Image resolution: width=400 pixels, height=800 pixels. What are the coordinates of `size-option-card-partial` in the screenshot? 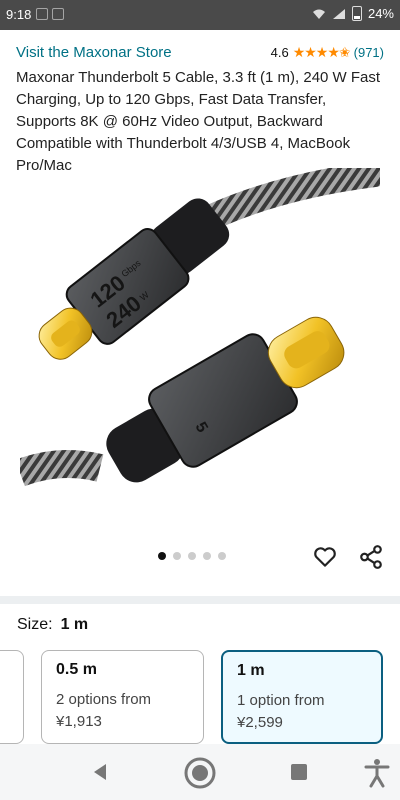 It's located at (12, 697).